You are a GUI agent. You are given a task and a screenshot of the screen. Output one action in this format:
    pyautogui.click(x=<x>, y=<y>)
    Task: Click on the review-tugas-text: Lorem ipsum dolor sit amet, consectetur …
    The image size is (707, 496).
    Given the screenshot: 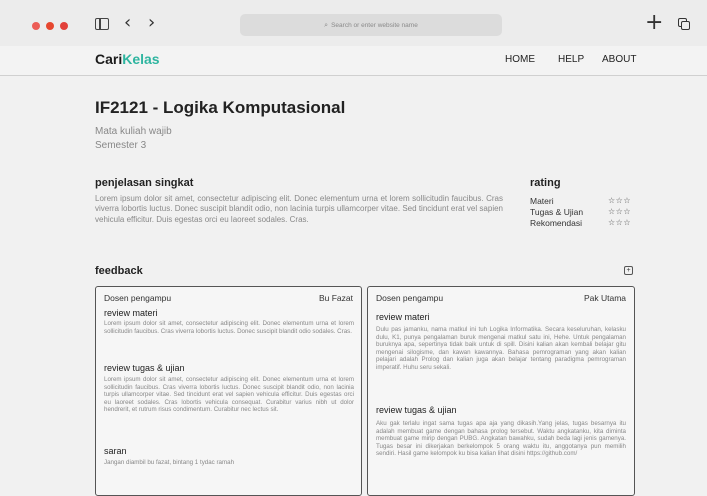 What is the action you would take?
    pyautogui.click(x=229, y=395)
    